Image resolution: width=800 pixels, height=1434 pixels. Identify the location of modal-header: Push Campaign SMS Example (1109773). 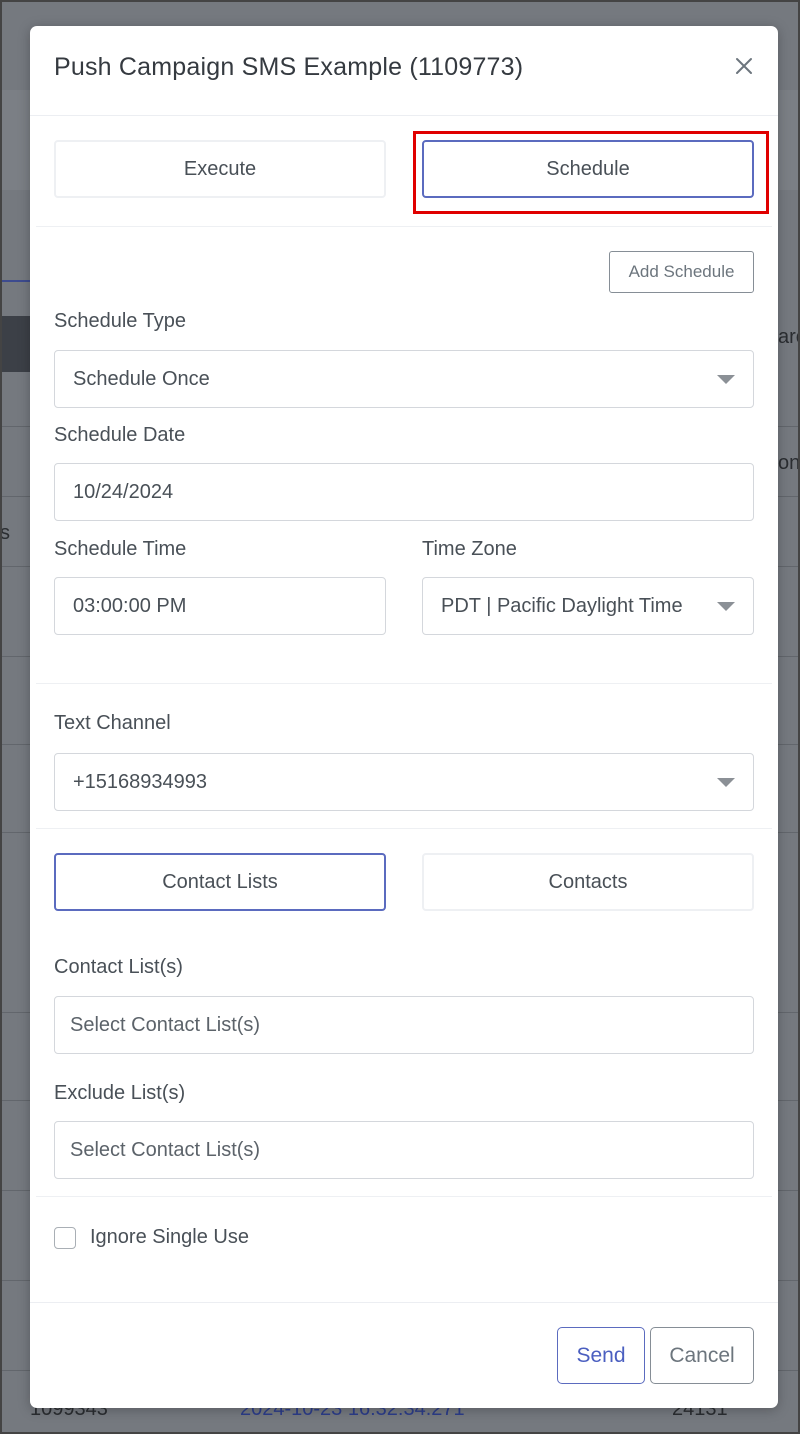
(404, 71).